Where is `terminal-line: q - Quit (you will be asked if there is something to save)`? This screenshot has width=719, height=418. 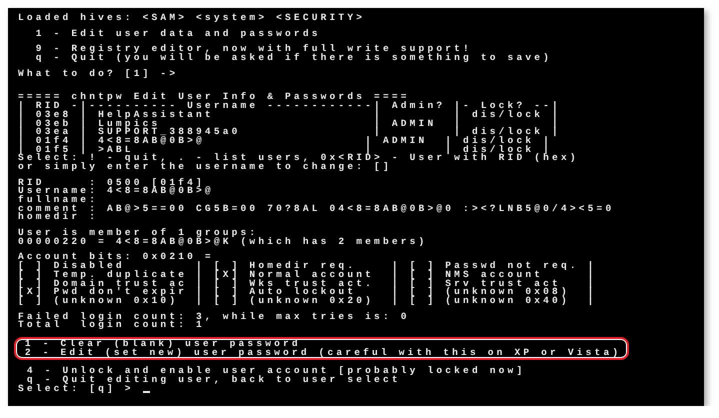 terminal-line: q - Quit (you will be asked if there is something to save) is located at coordinates (293, 58).